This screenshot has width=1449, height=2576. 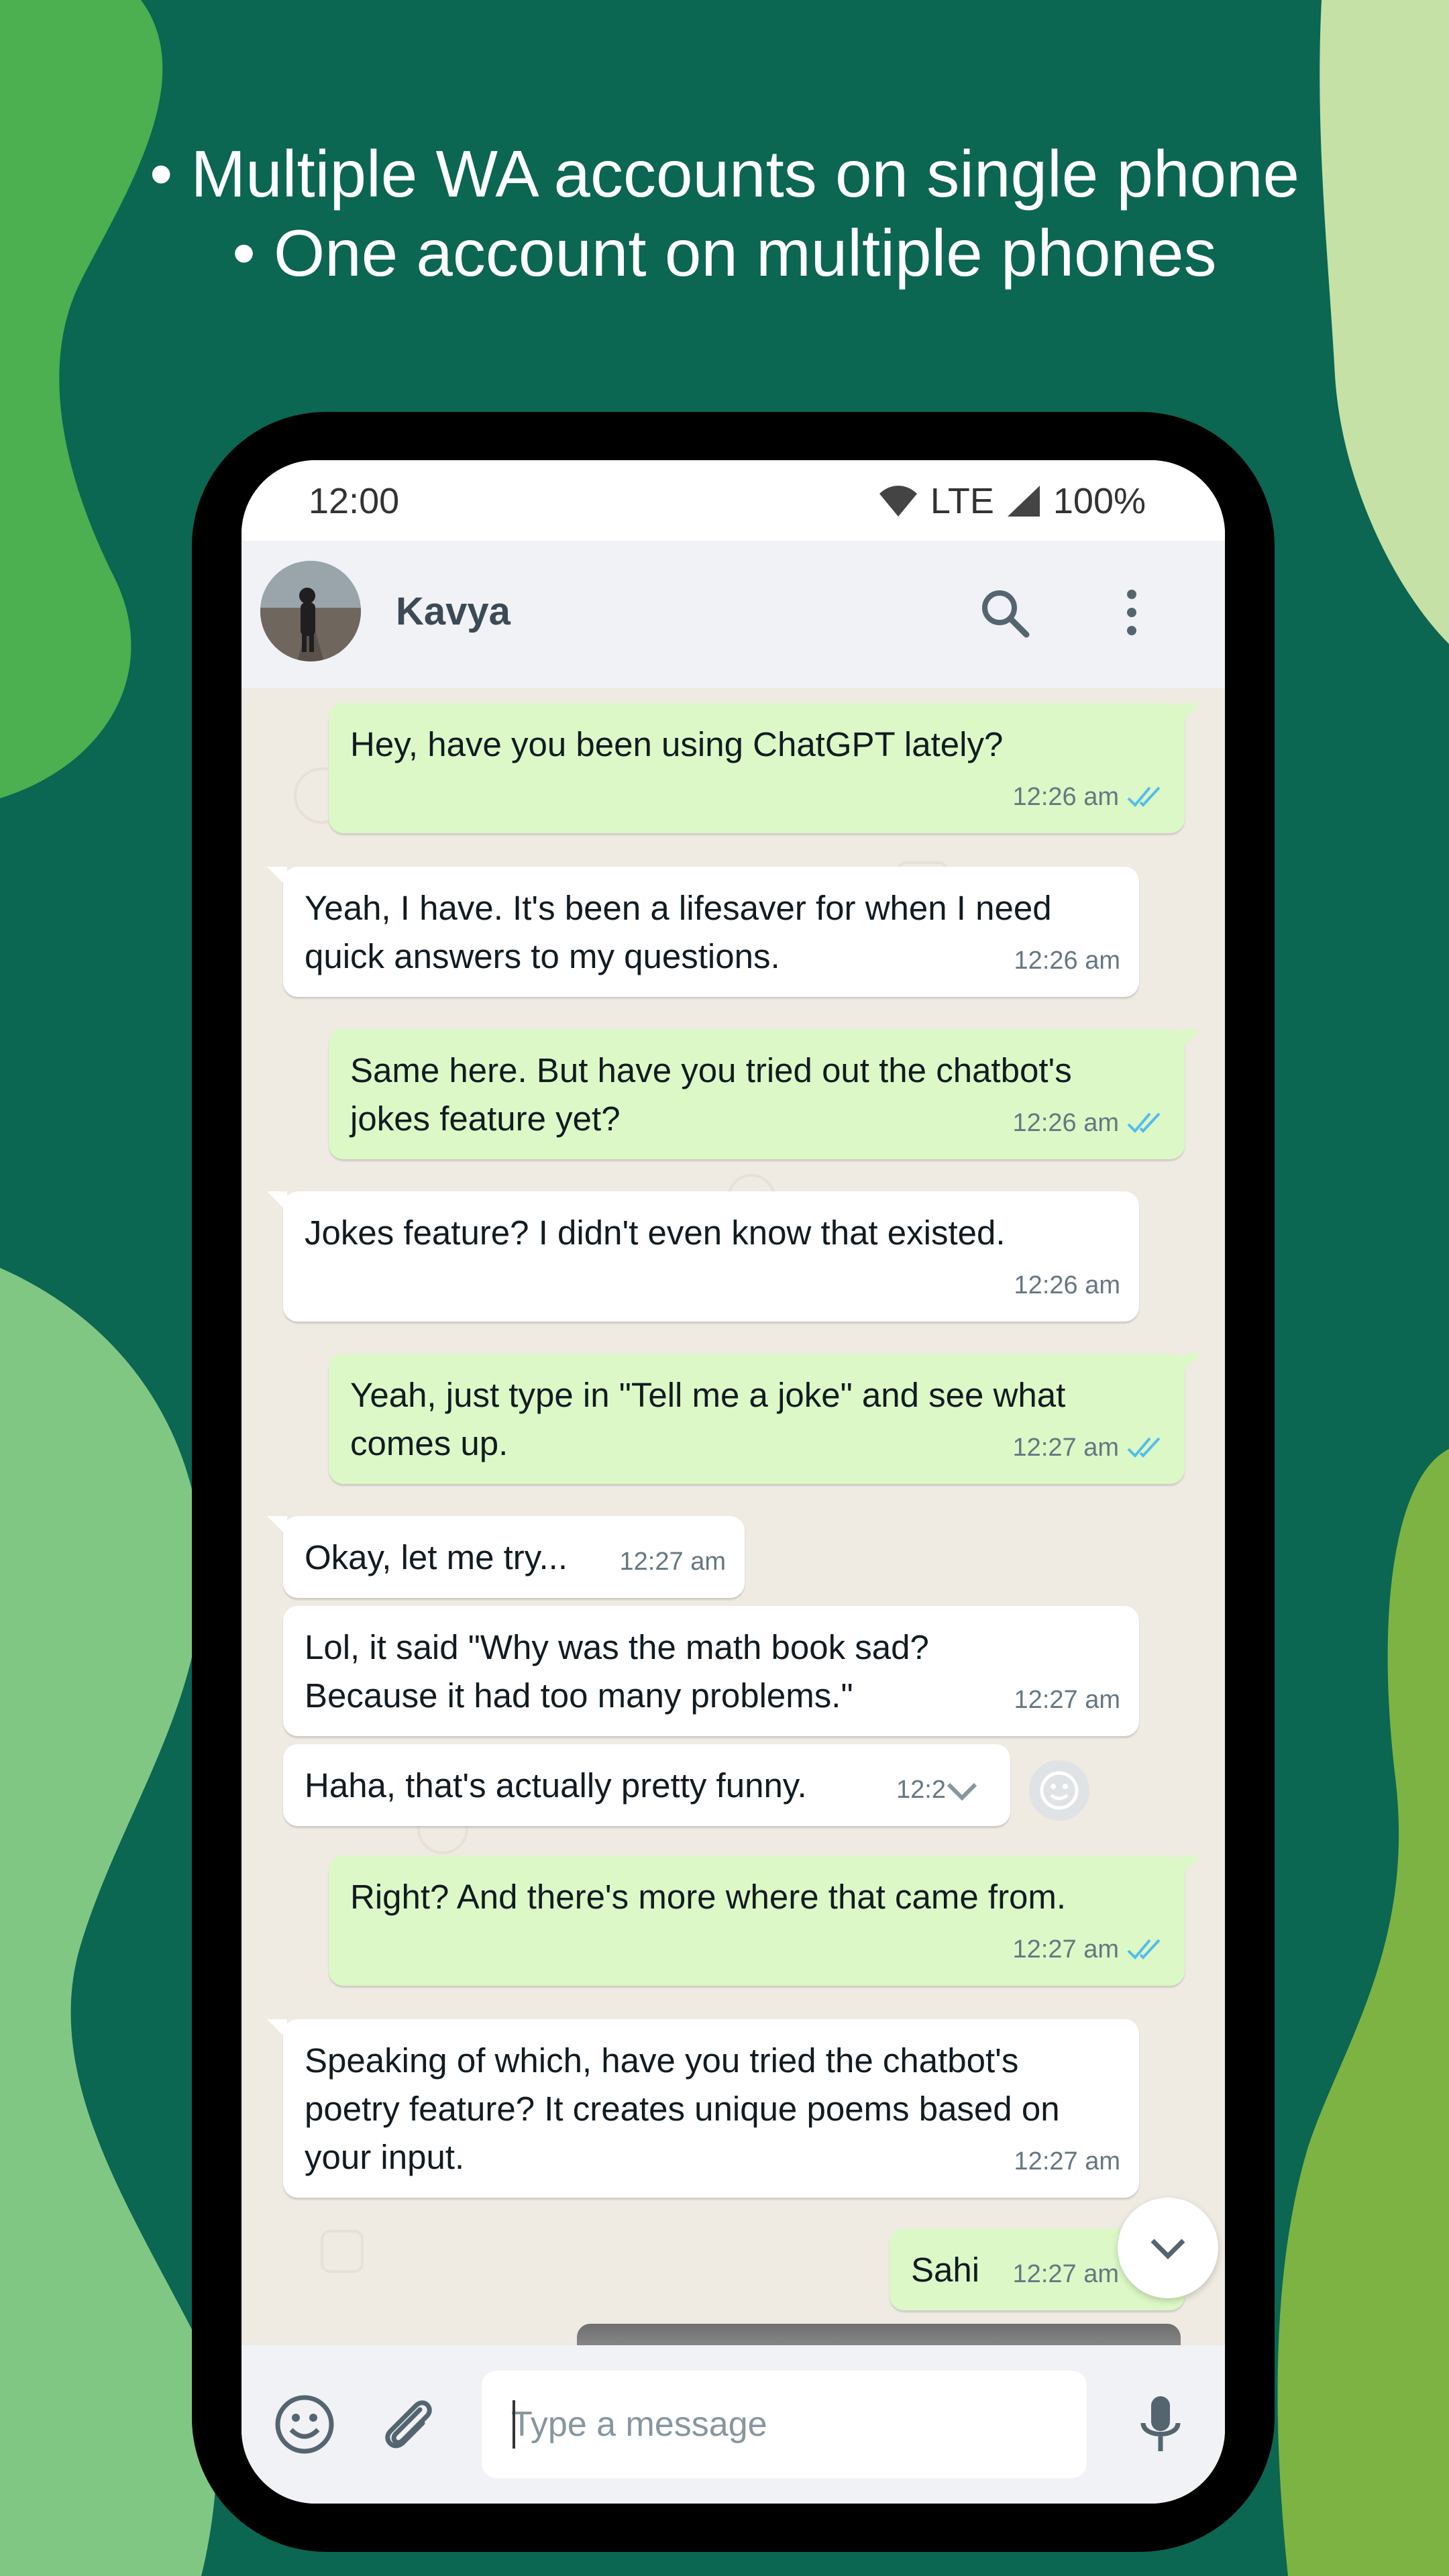 I want to click on image-message-preview, so click(x=879, y=2334).